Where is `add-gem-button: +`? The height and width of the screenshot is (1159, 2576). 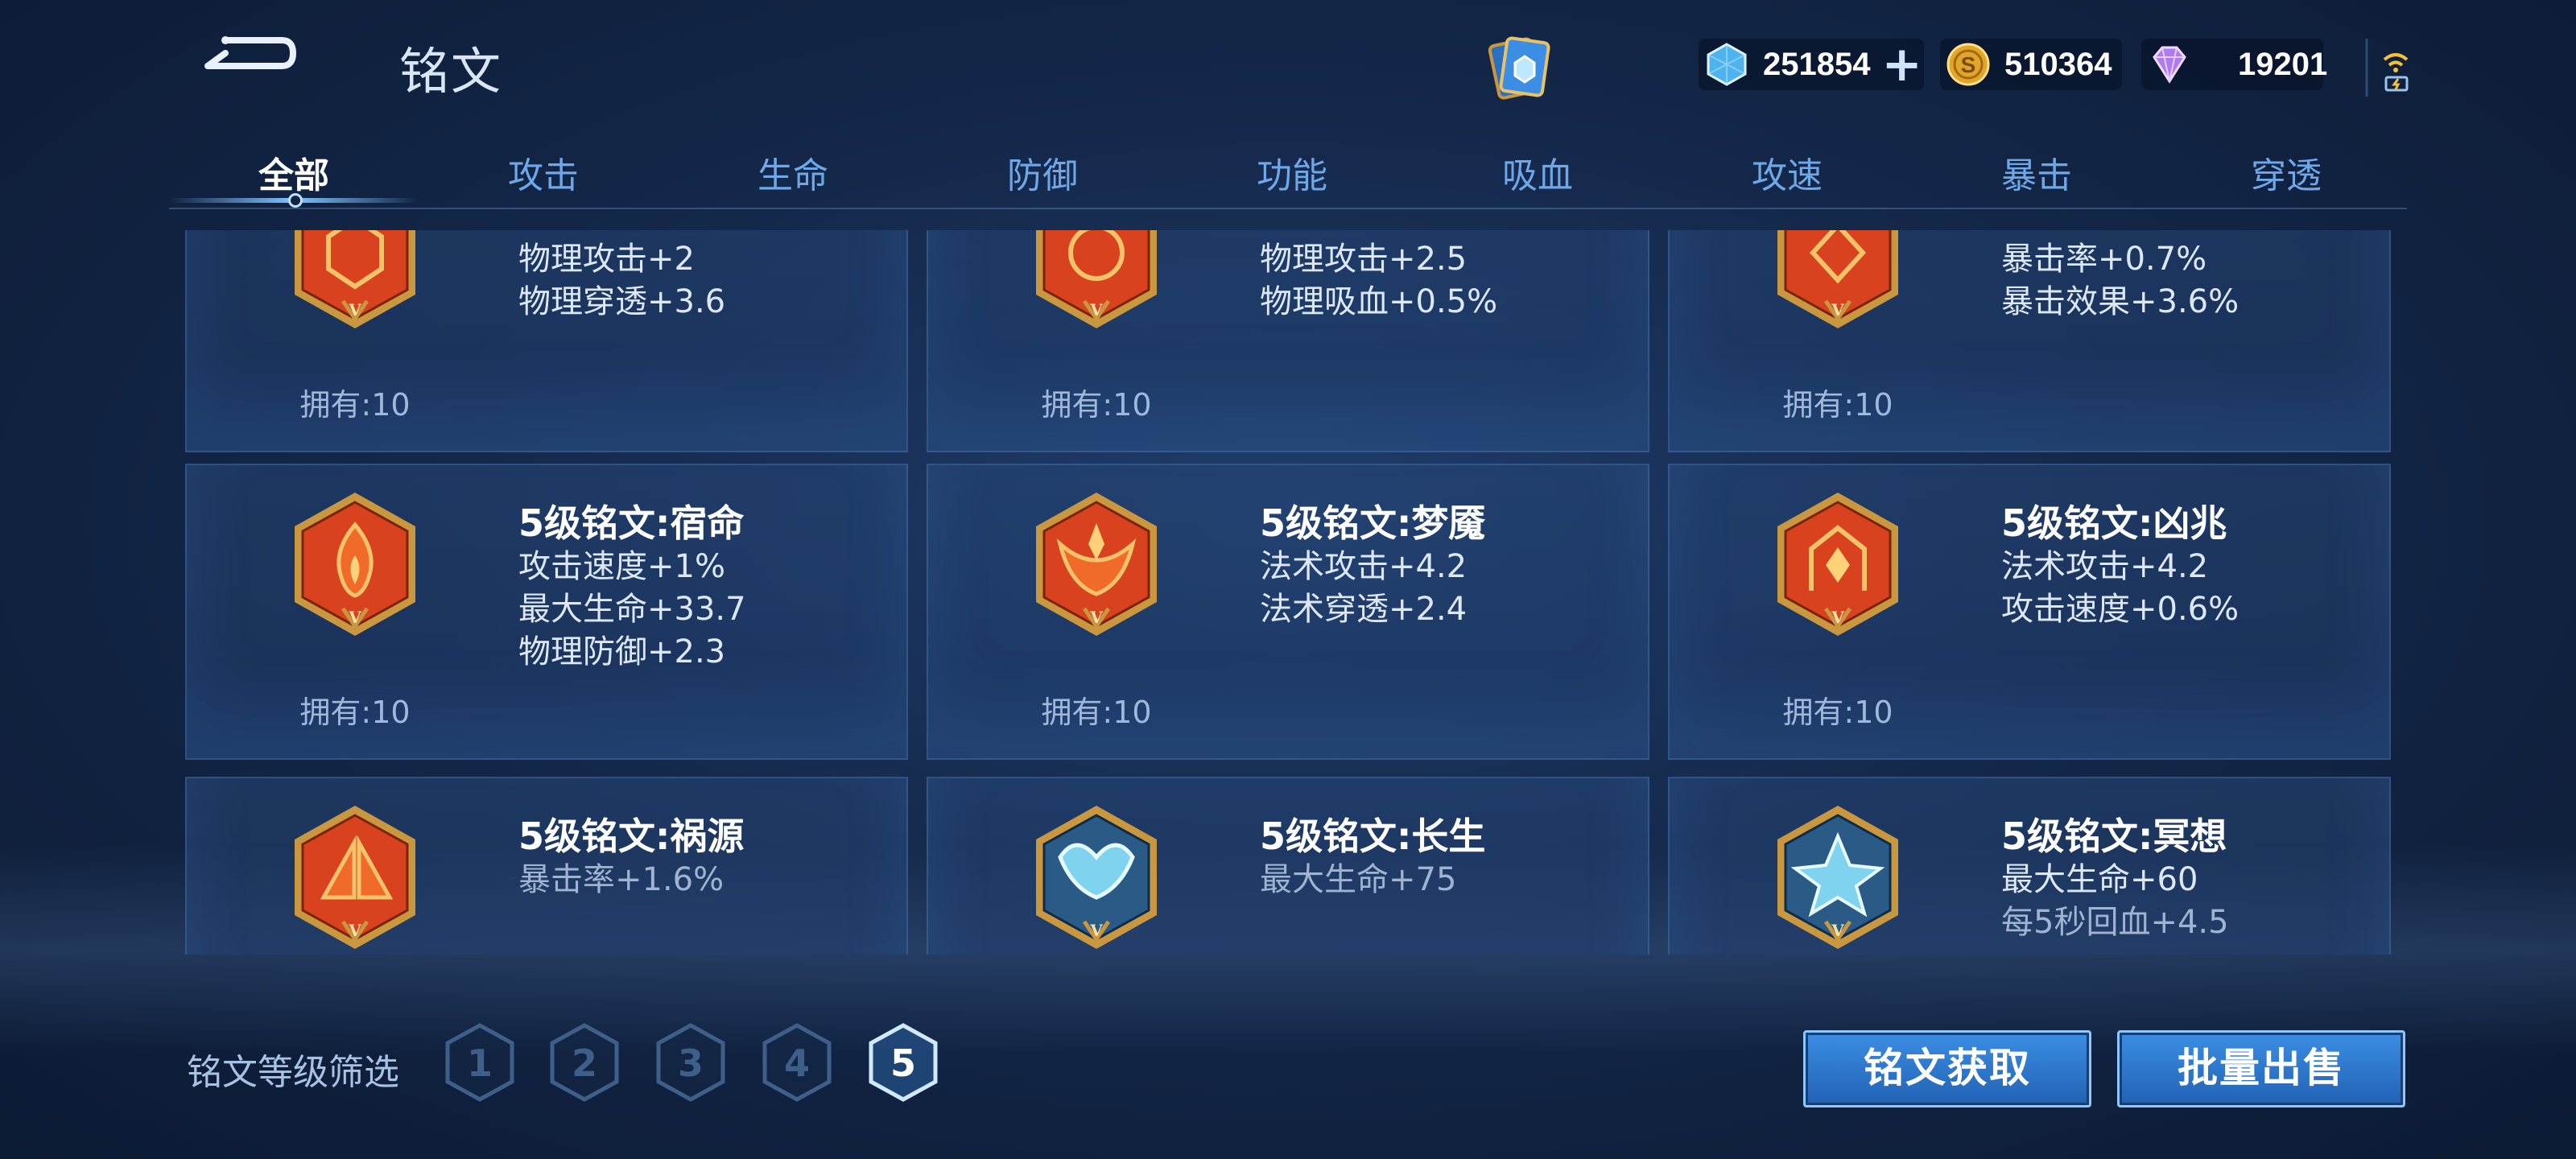 add-gem-button: + is located at coordinates (1901, 64).